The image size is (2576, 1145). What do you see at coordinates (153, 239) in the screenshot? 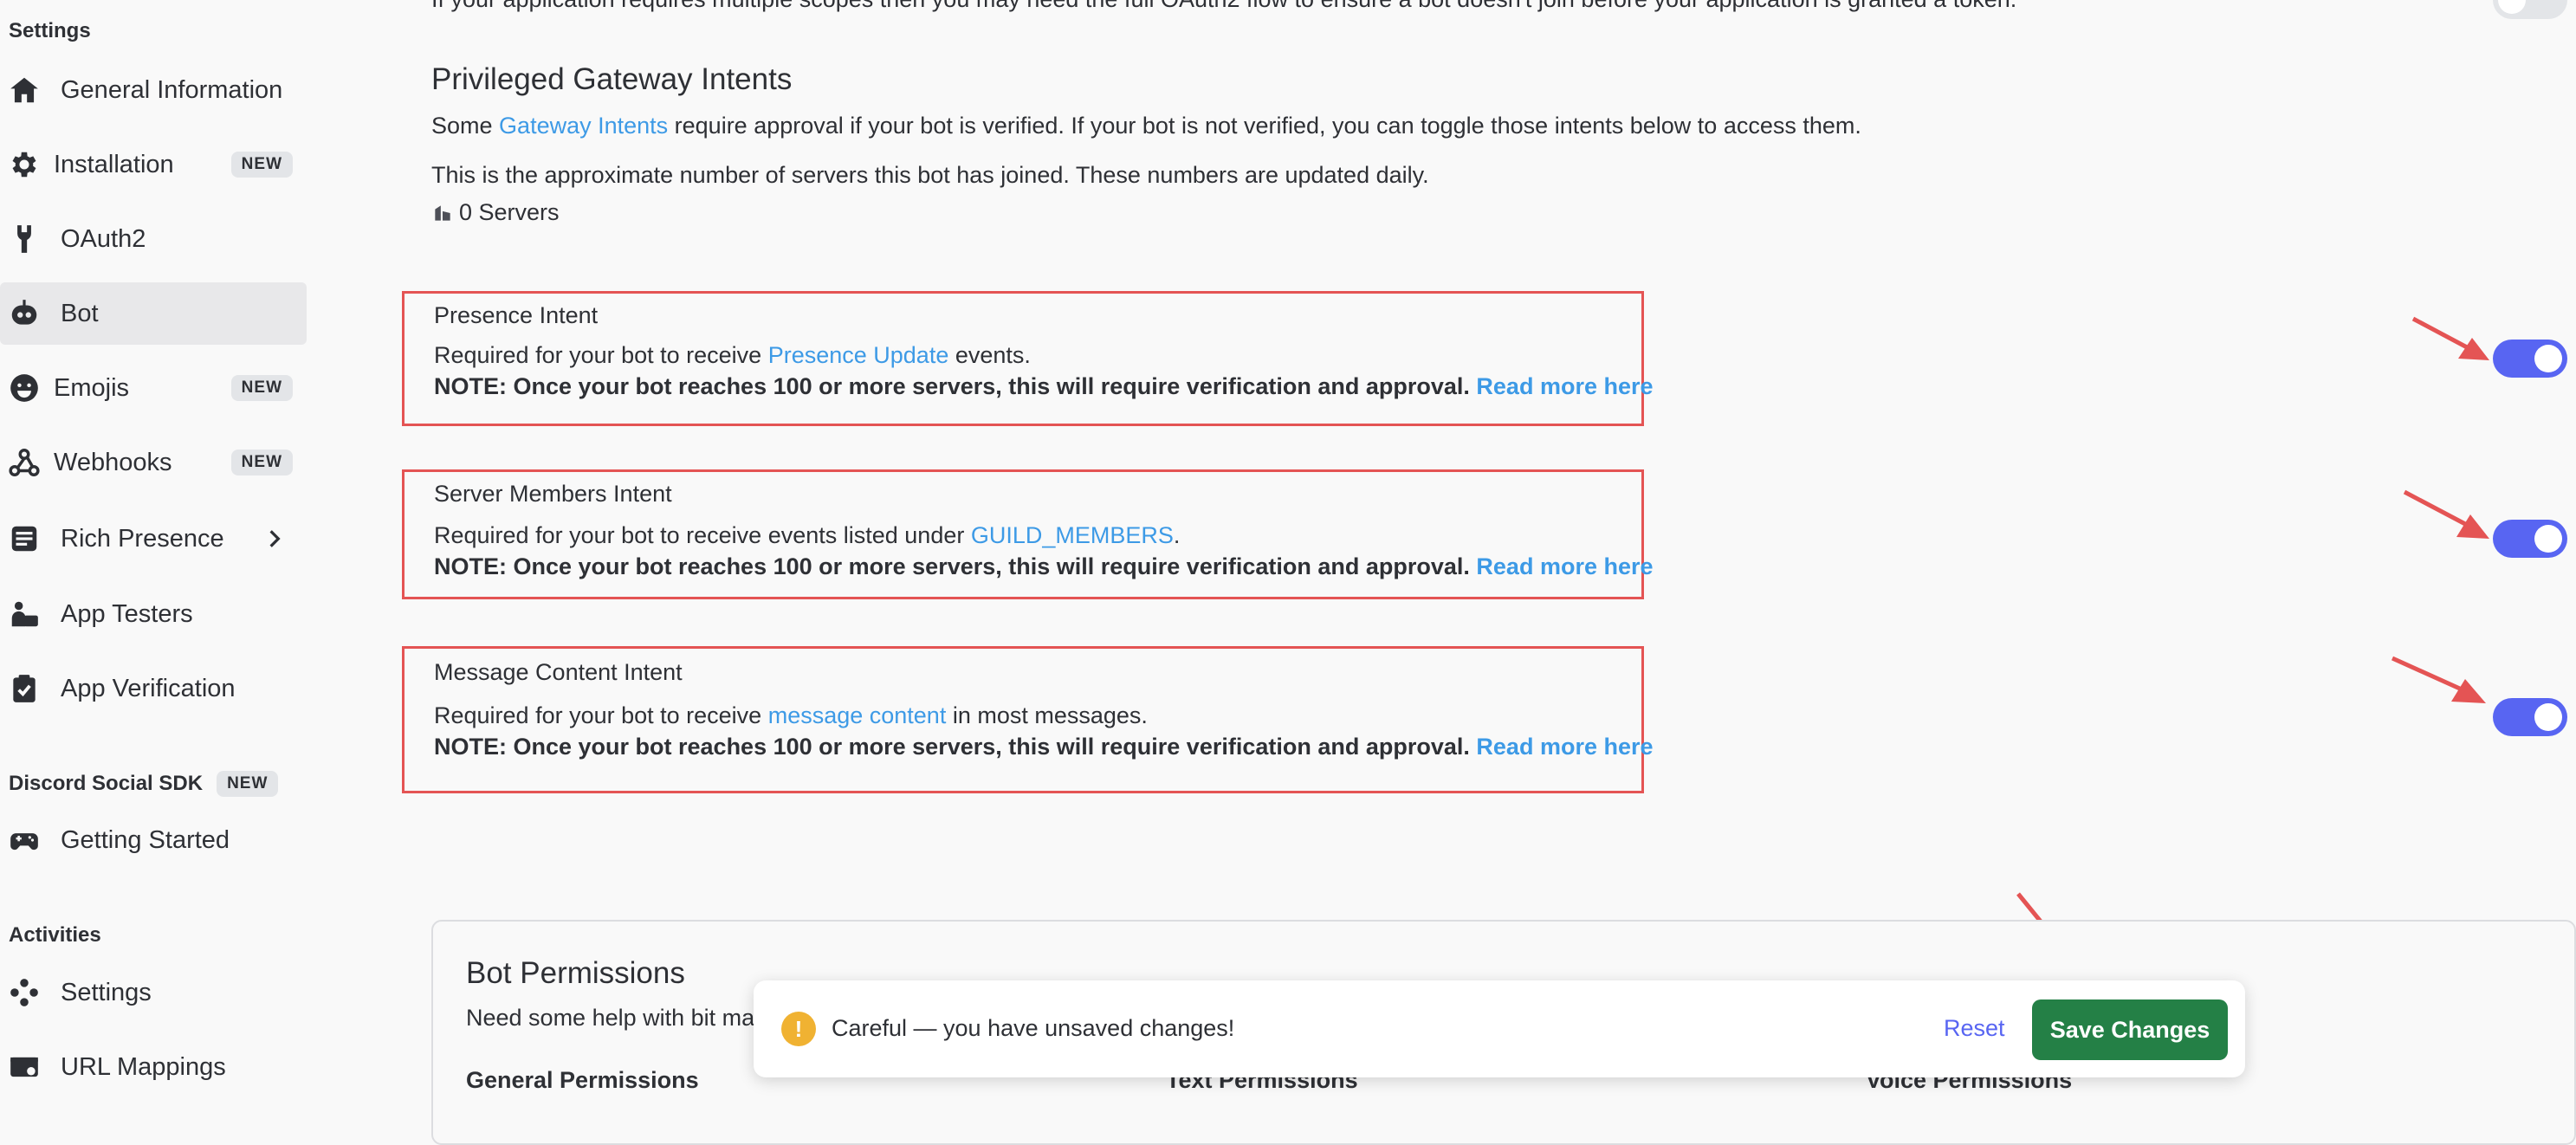
I see `sidebar-item-oauth2: OAuth2` at bounding box center [153, 239].